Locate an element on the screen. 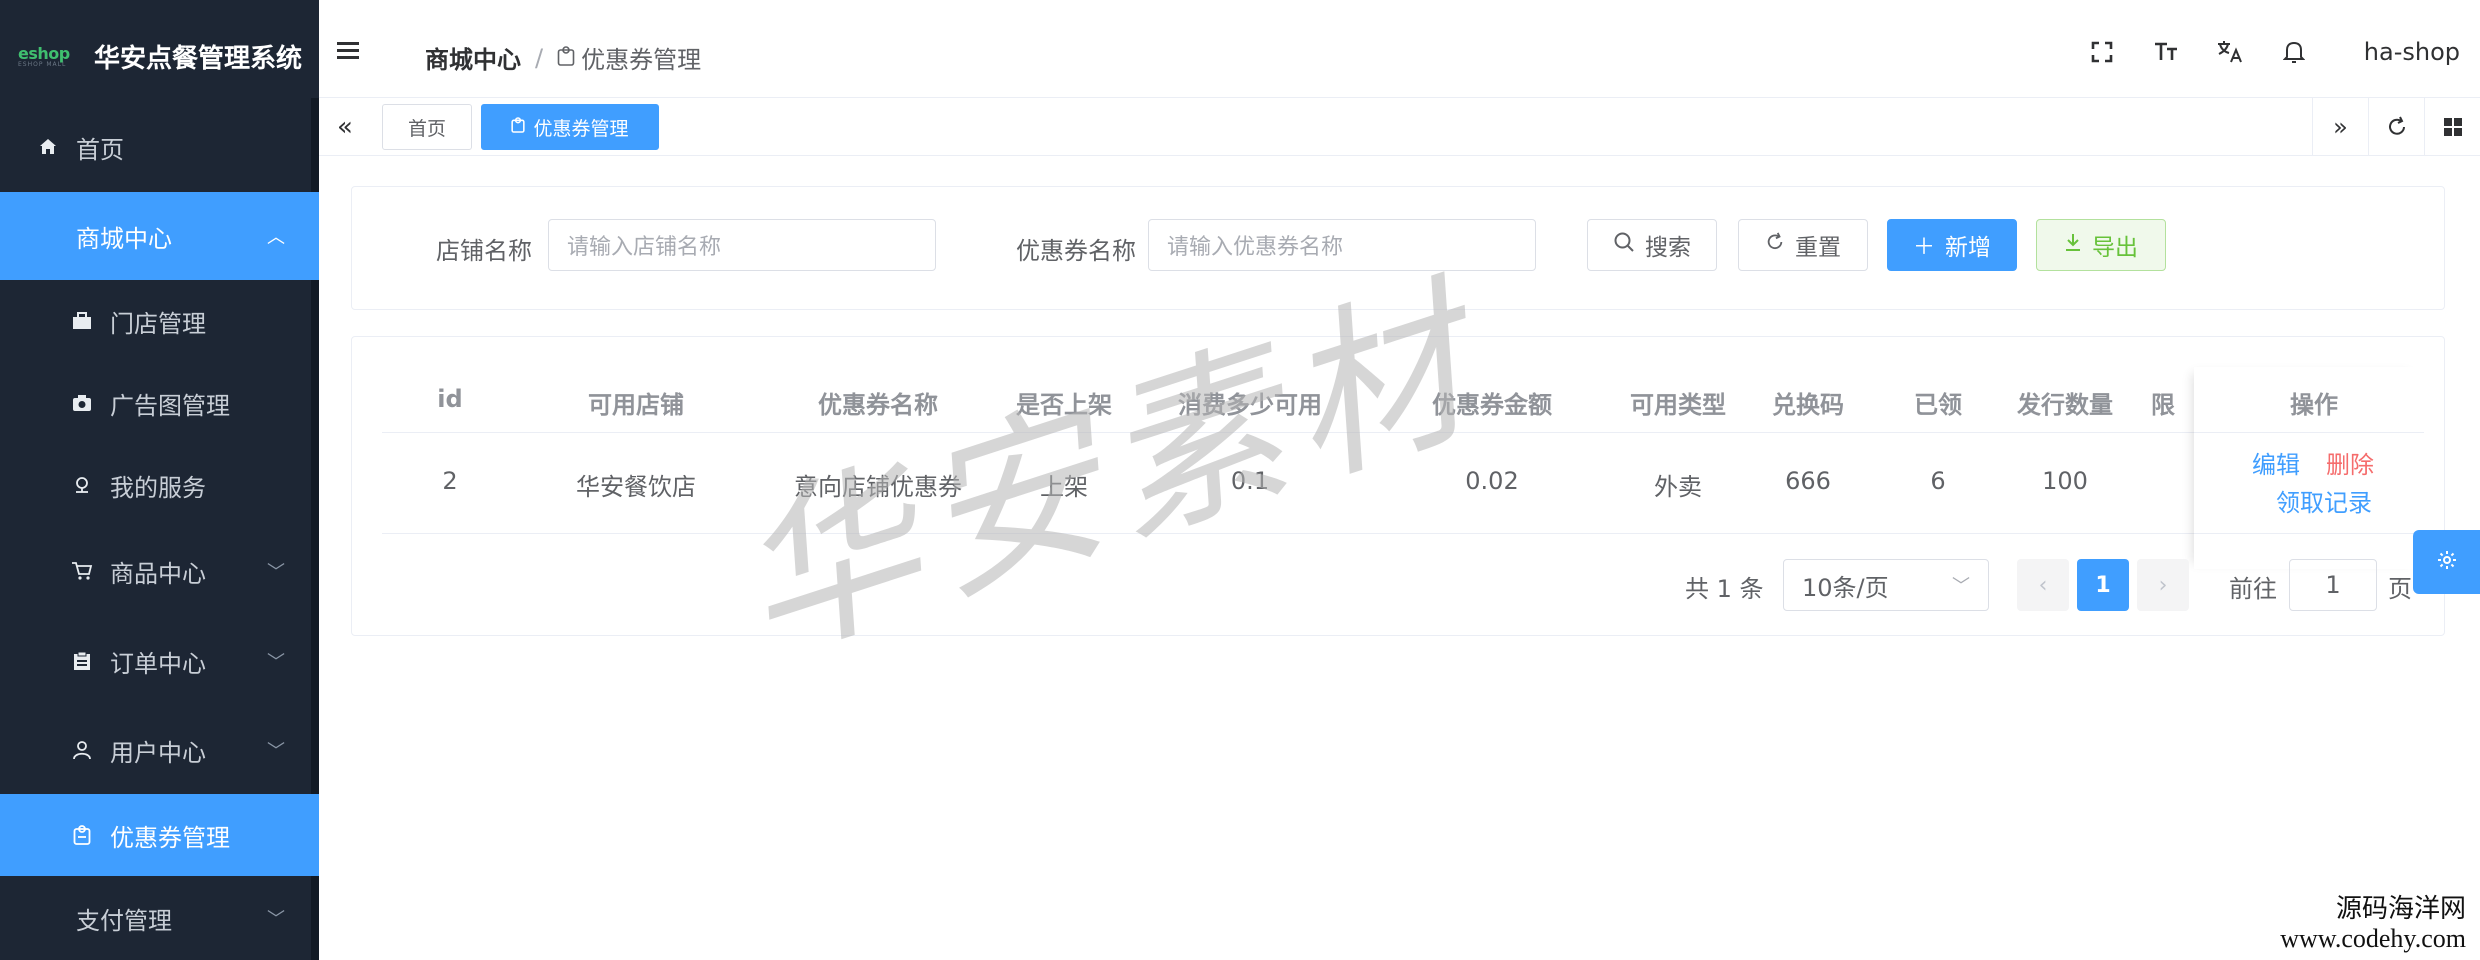 The height and width of the screenshot is (960, 2480). claim-records-link: 领取记录 is located at coordinates (2324, 500).